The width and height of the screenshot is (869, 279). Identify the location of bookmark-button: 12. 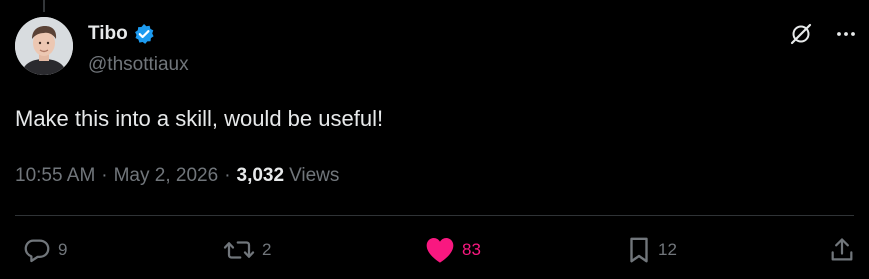
(651, 250).